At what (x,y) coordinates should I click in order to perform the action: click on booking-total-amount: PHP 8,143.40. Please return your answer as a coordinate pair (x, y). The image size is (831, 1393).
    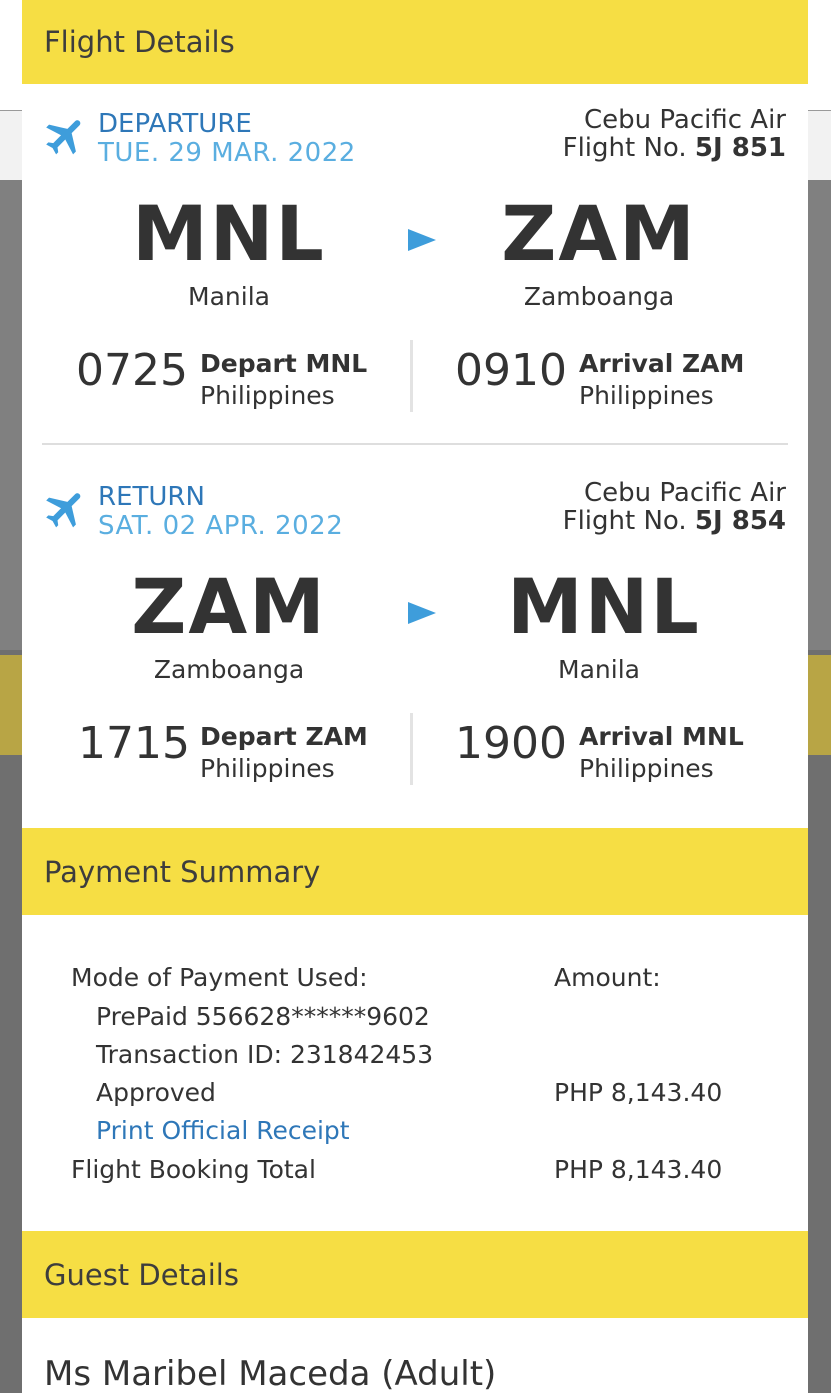
    Looking at the image, I should click on (638, 1169).